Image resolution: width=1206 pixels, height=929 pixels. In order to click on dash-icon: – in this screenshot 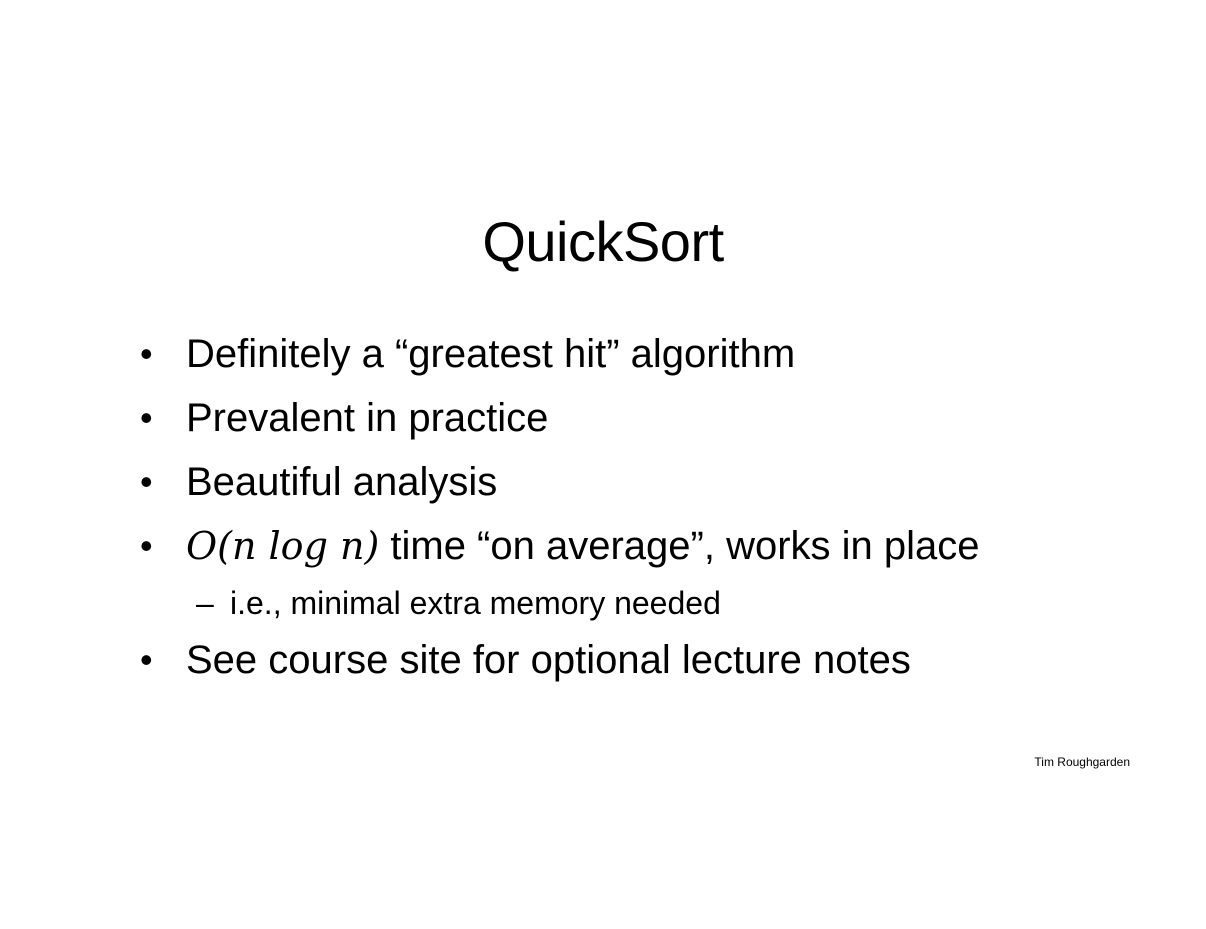, I will do `click(205, 603)`.